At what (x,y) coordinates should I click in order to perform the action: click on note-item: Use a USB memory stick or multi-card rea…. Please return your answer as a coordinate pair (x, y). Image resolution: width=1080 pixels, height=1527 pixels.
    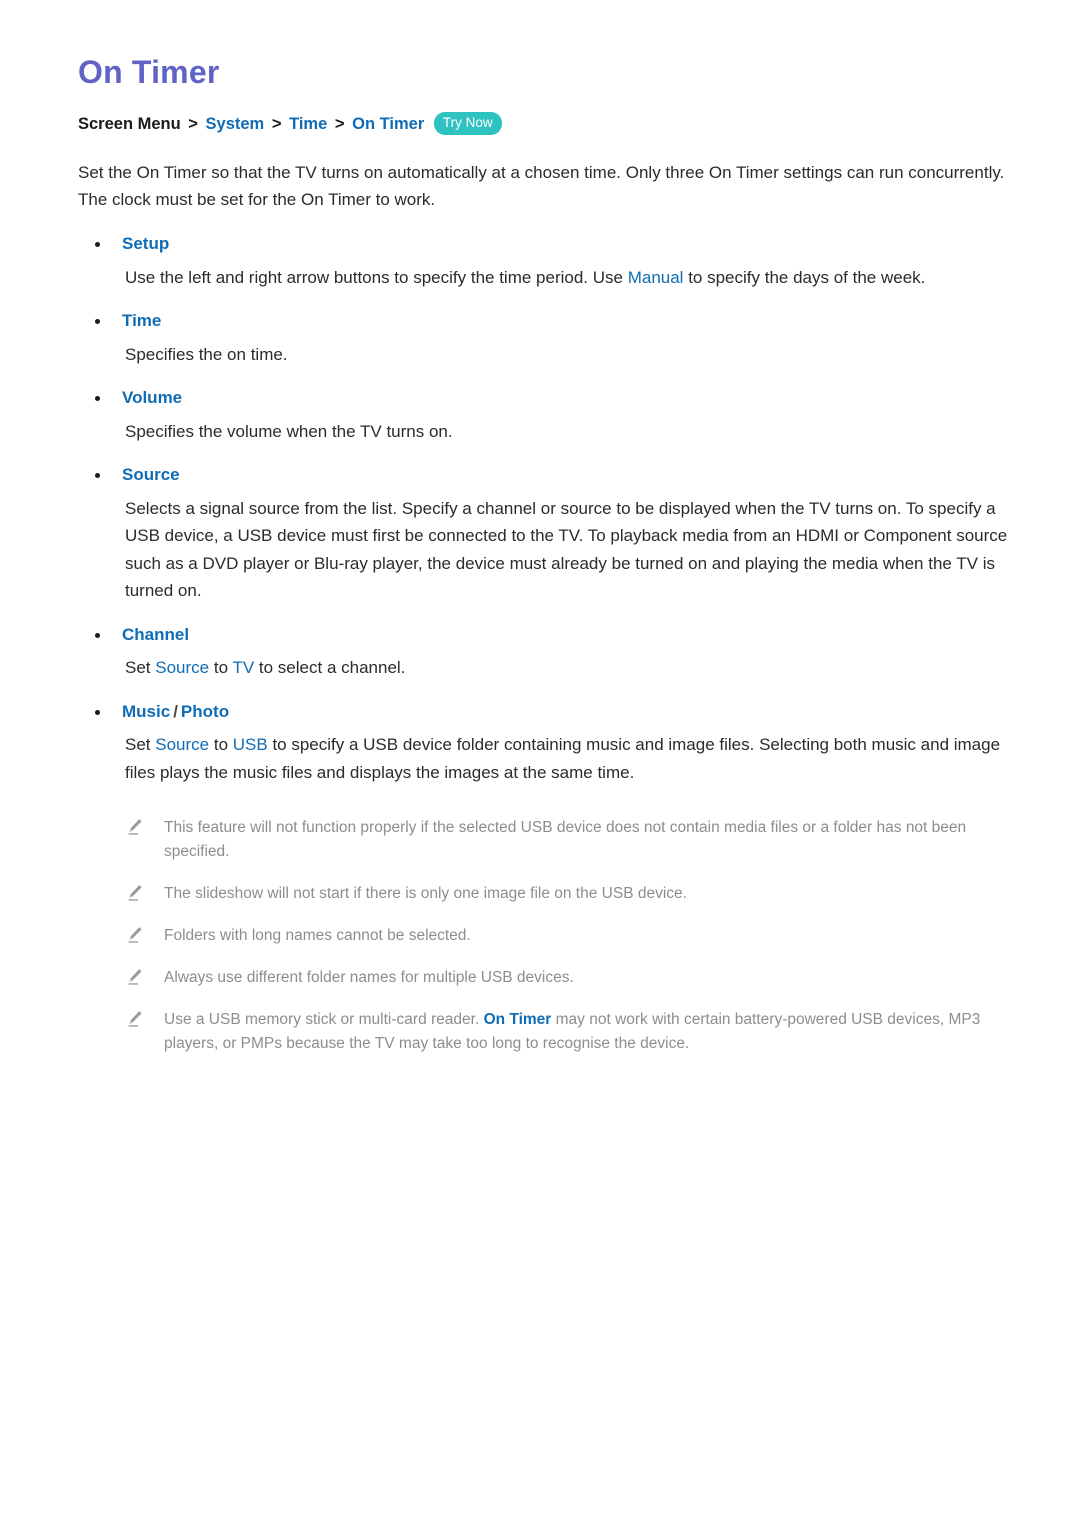
    Looking at the image, I should click on (564, 1032).